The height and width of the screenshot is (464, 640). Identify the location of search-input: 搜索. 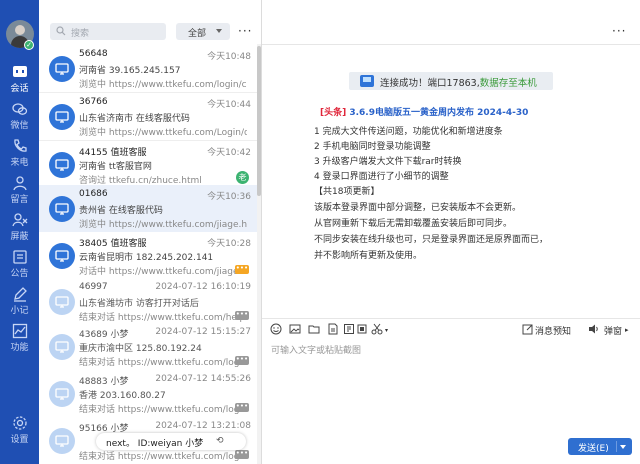
(108, 31).